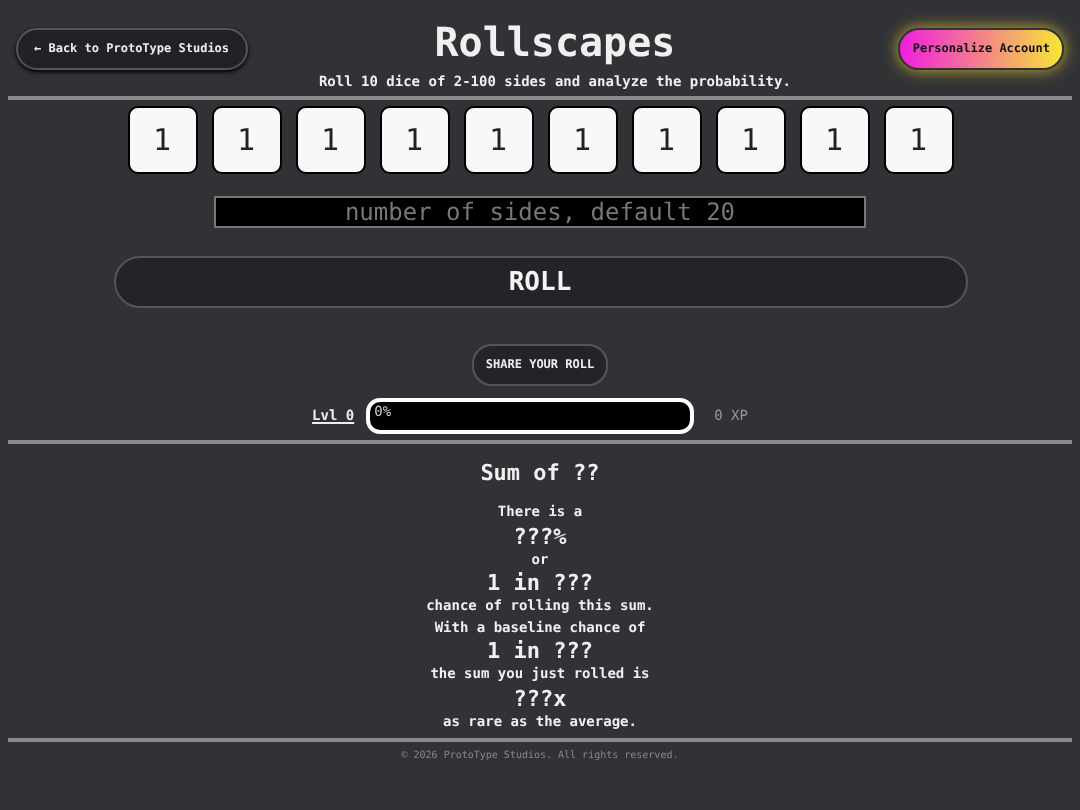 This screenshot has width=1080, height=810. Describe the element at coordinates (540, 473) in the screenshot. I see `result-heading: Sum of ??` at that location.